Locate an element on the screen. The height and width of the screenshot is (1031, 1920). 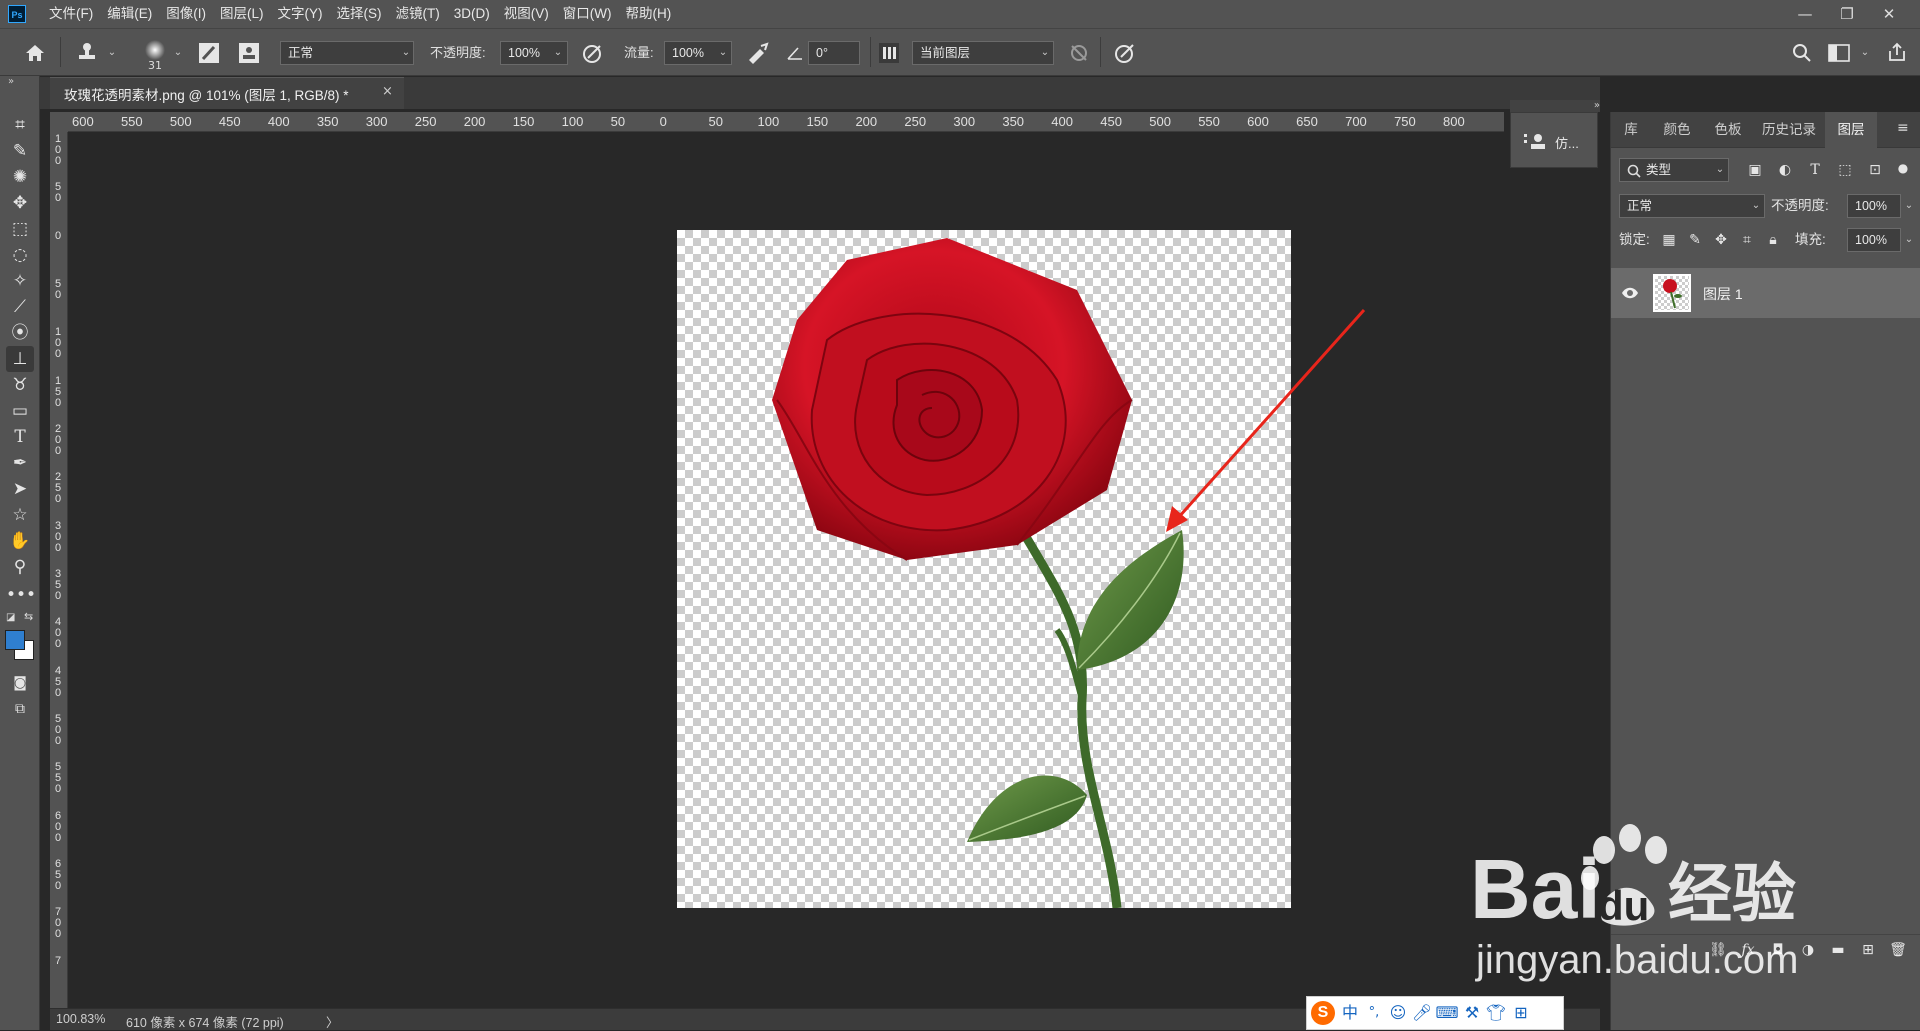
fill-caret-icon: ⌄ is located at coordinates (1909, 240).